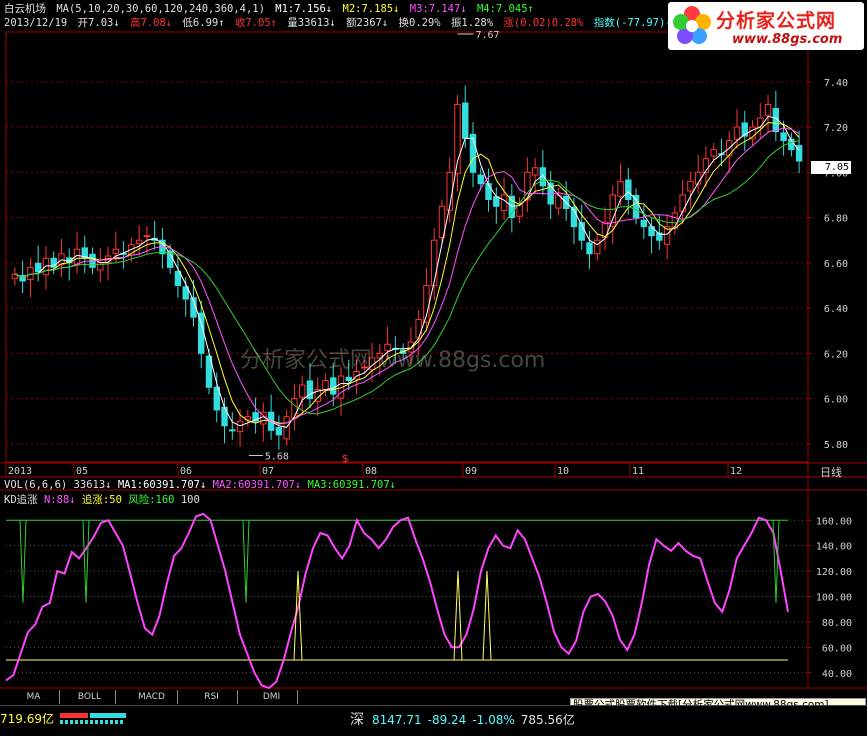  Describe the element at coordinates (393, 360) in the screenshot. I see `watermark-text: 分析家公式网 www.88gs.com` at that location.